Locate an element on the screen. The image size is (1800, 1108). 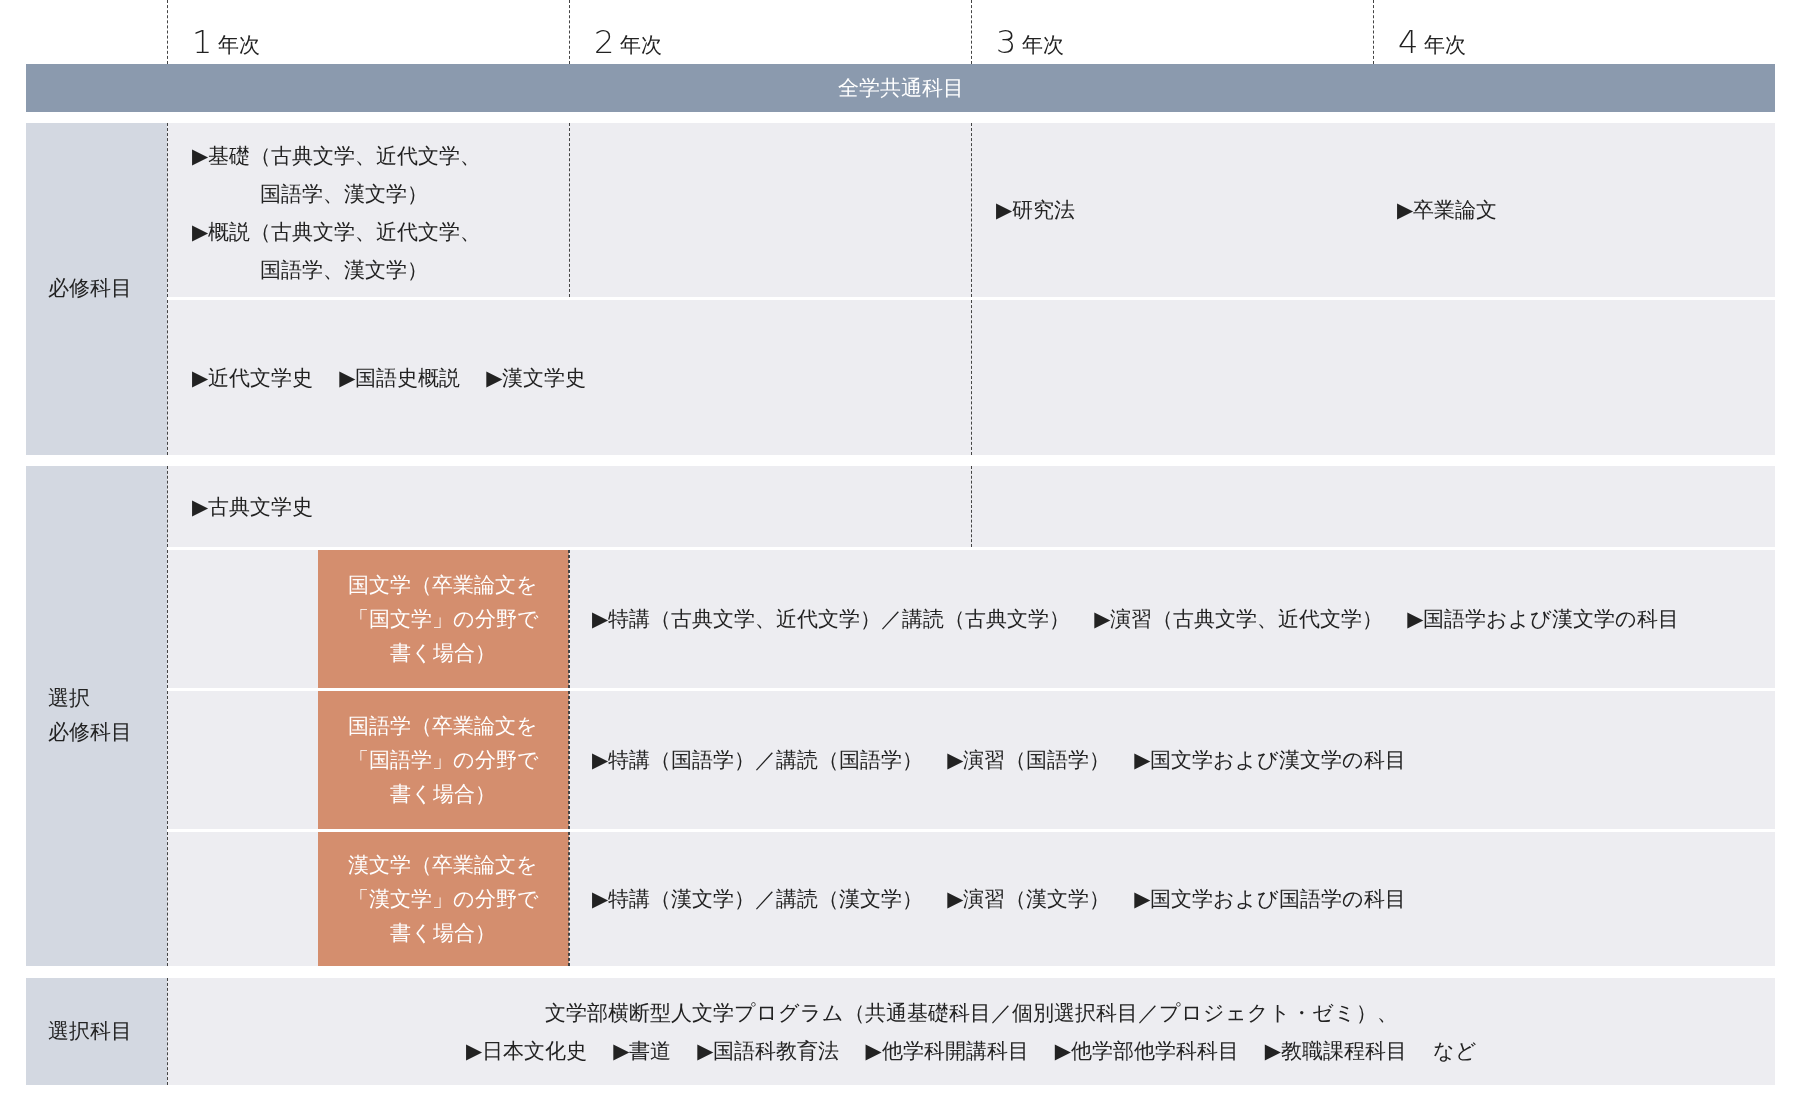
category-label: 選択科目 is located at coordinates (96, 1031).